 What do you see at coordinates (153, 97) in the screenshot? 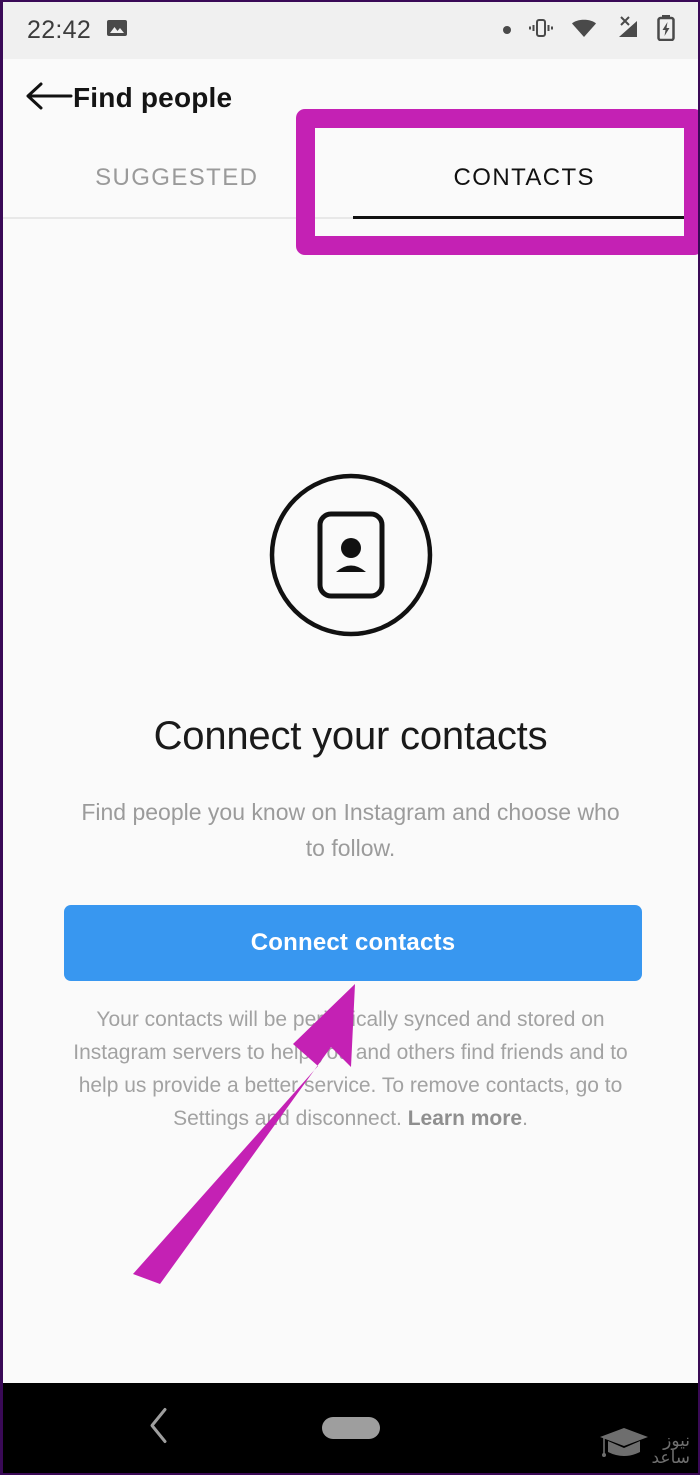
I see `page-title: Find people` at bounding box center [153, 97].